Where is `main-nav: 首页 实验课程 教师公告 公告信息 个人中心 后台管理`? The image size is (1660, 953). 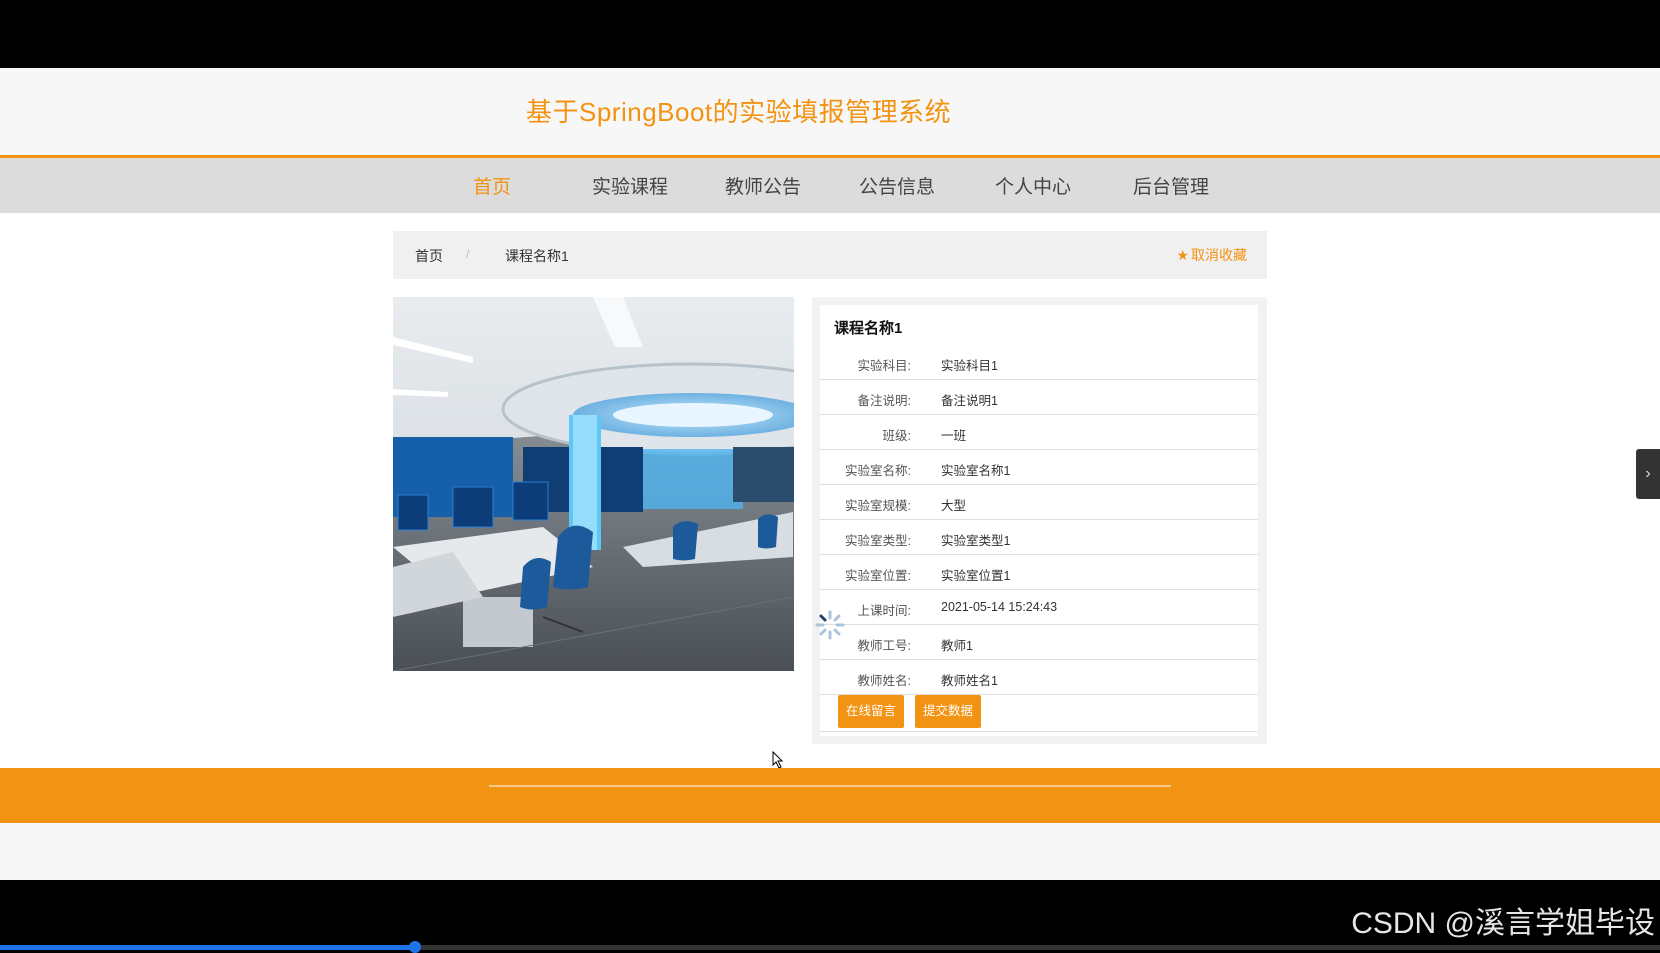 main-nav: 首页 实验课程 教师公告 公告信息 个人中心 后台管理 is located at coordinates (830, 185).